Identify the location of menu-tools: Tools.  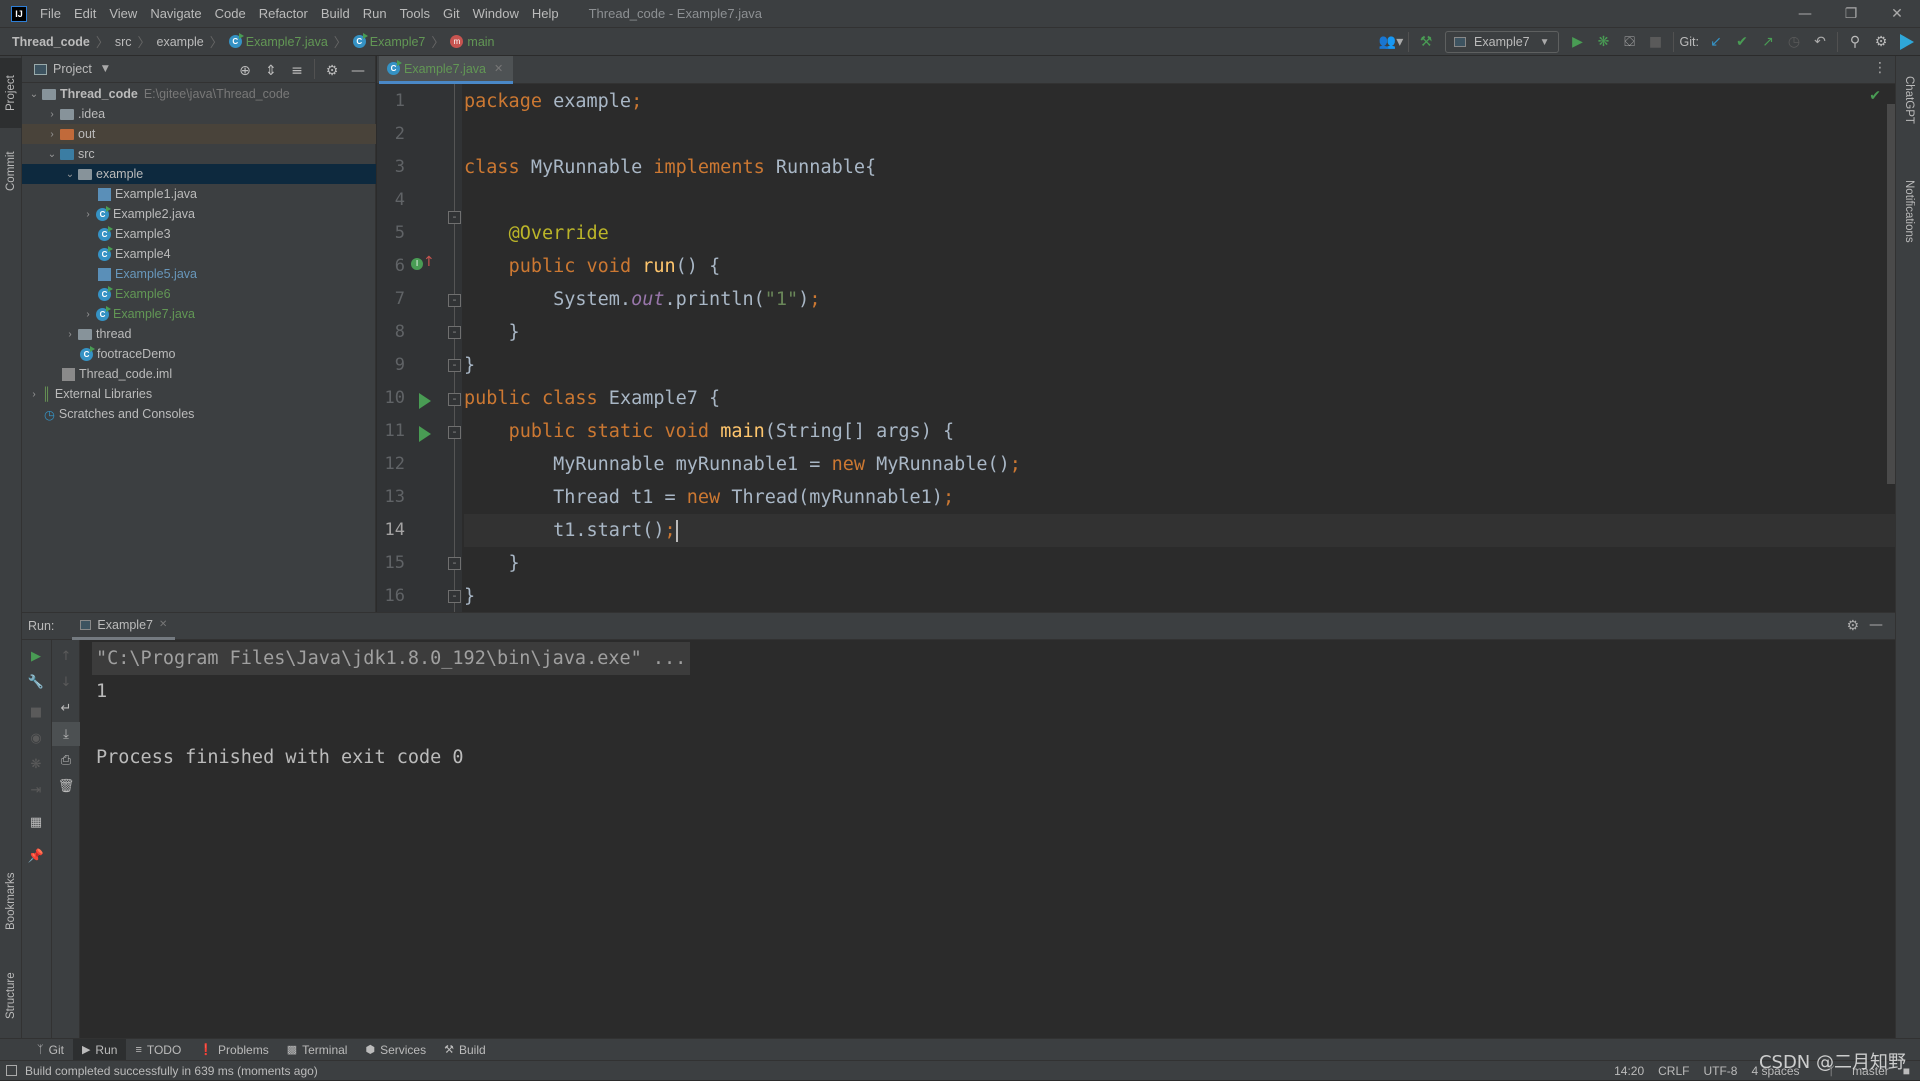
(415, 13).